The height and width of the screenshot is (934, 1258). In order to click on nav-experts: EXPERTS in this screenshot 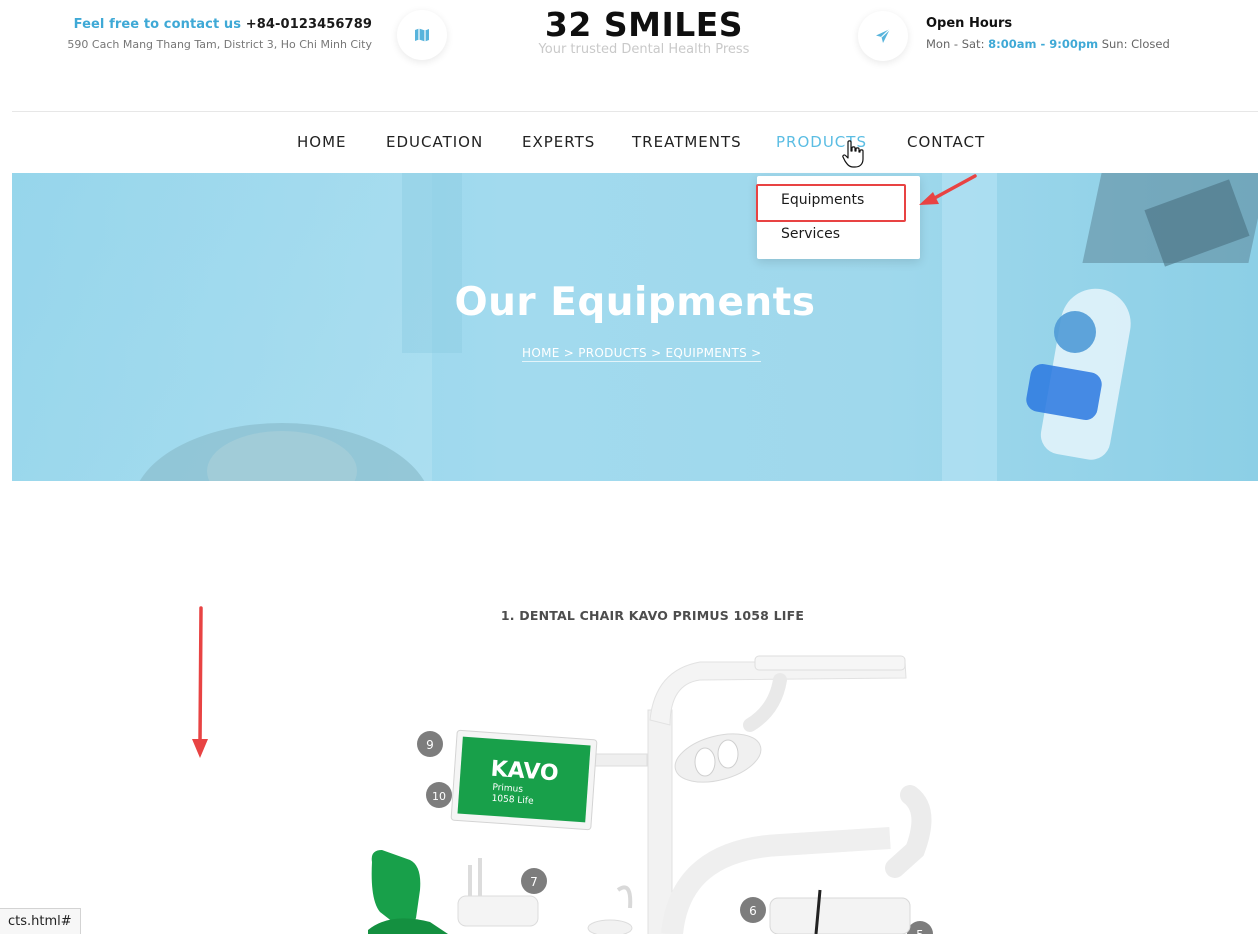, I will do `click(558, 142)`.